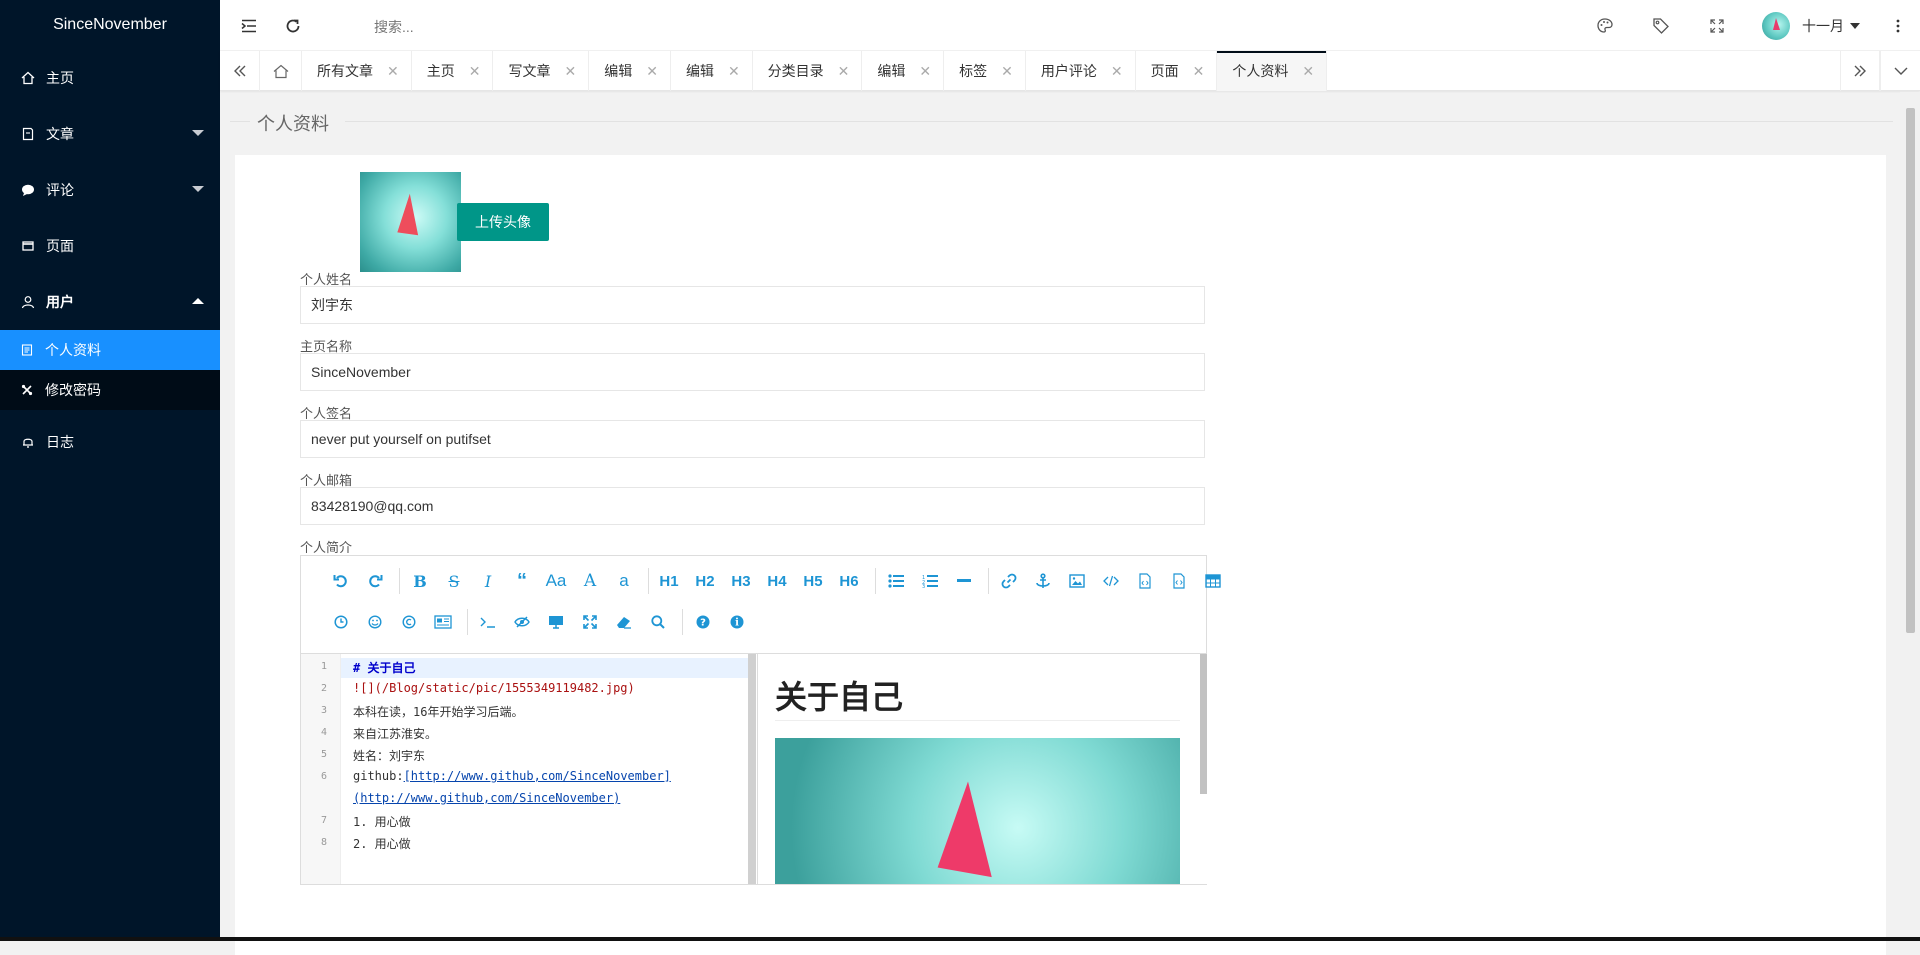 This screenshot has height=955, width=1920. Describe the element at coordinates (1111, 581) in the screenshot. I see `code-icon` at that location.